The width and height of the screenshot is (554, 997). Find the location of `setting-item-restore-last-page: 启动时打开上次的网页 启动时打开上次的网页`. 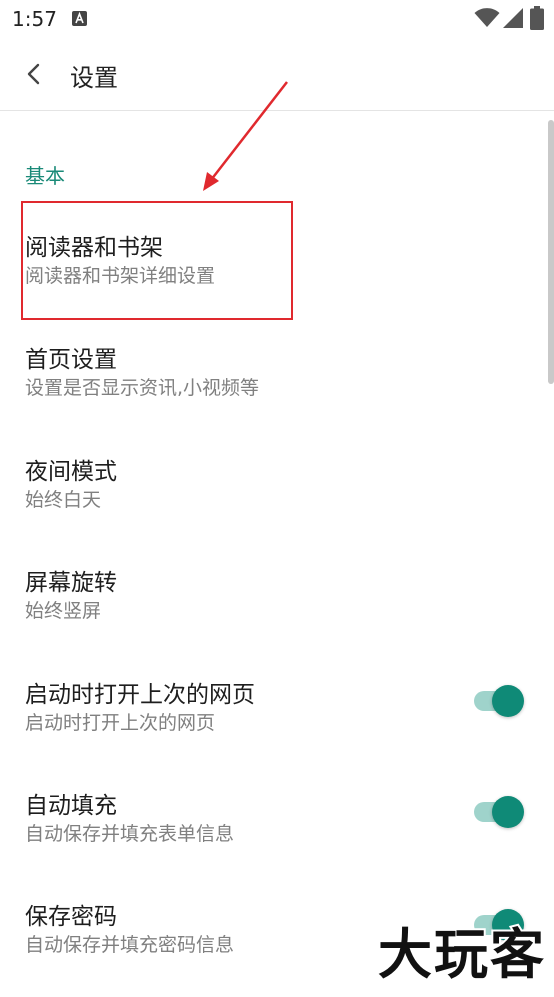

setting-item-restore-last-page: 启动时打开上次的网页 启动时打开上次的网页 is located at coordinates (274, 725).